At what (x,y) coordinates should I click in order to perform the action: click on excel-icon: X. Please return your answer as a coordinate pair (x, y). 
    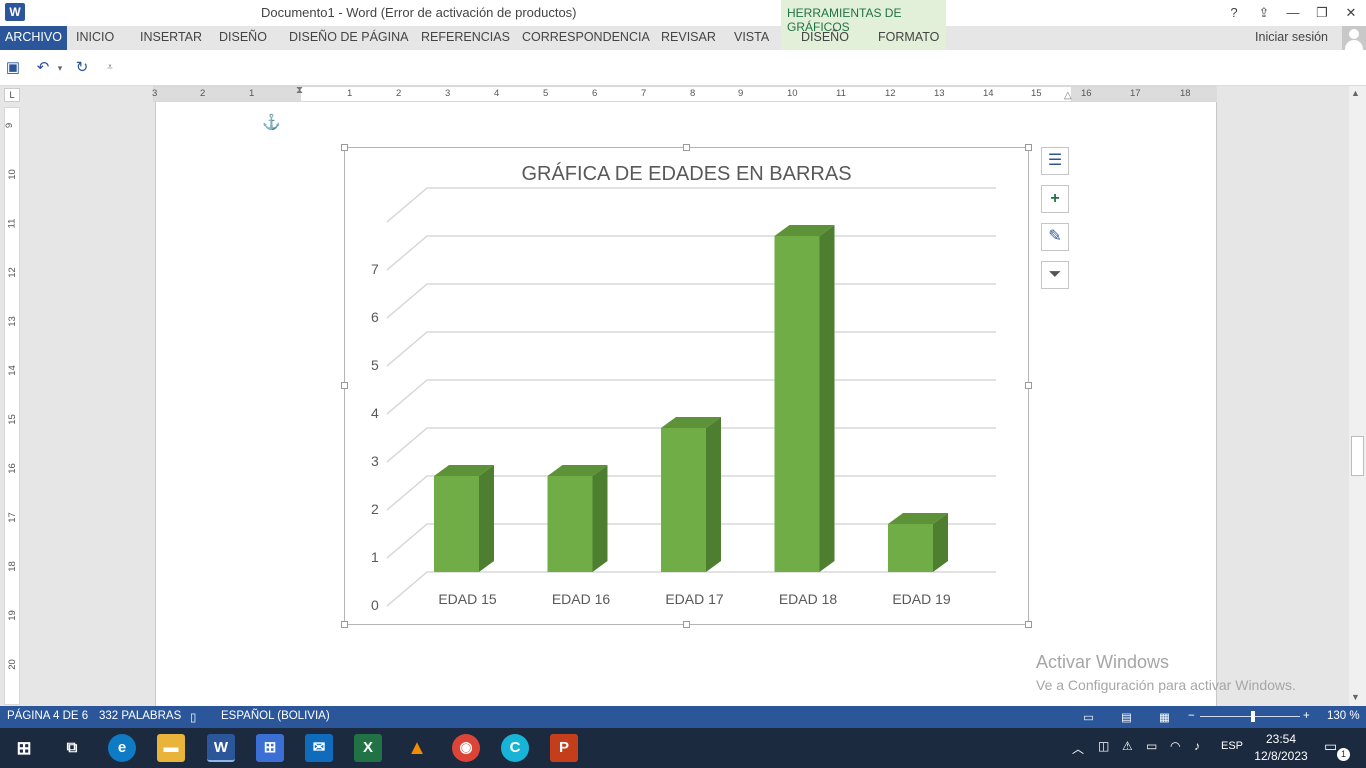
    Looking at the image, I should click on (368, 748).